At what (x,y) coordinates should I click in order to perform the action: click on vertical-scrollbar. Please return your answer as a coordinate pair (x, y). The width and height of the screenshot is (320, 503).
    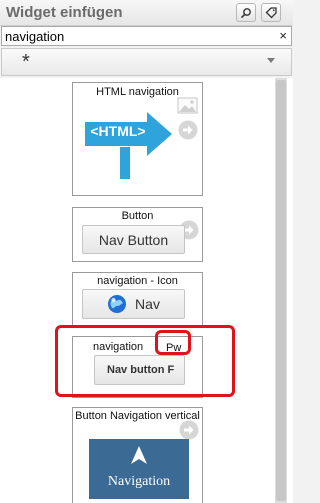
    Looking at the image, I should click on (281, 290).